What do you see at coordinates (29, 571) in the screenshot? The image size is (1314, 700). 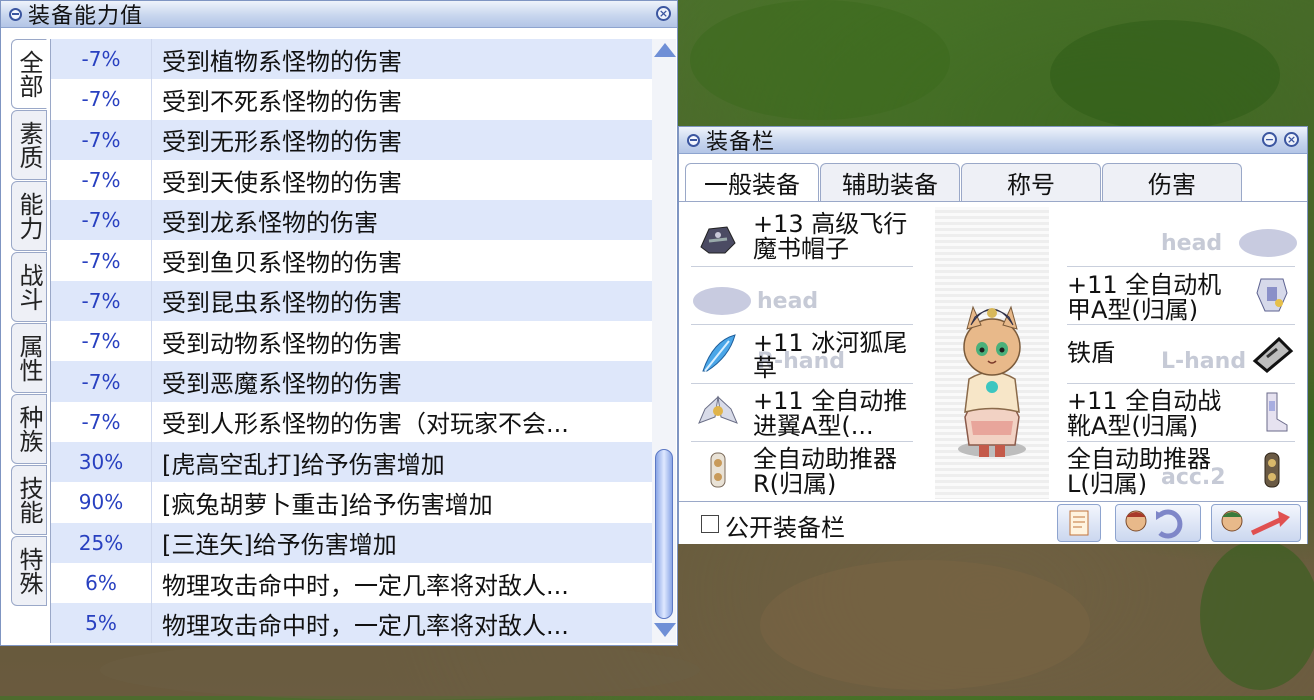 I see `tab-special: 特殊` at bounding box center [29, 571].